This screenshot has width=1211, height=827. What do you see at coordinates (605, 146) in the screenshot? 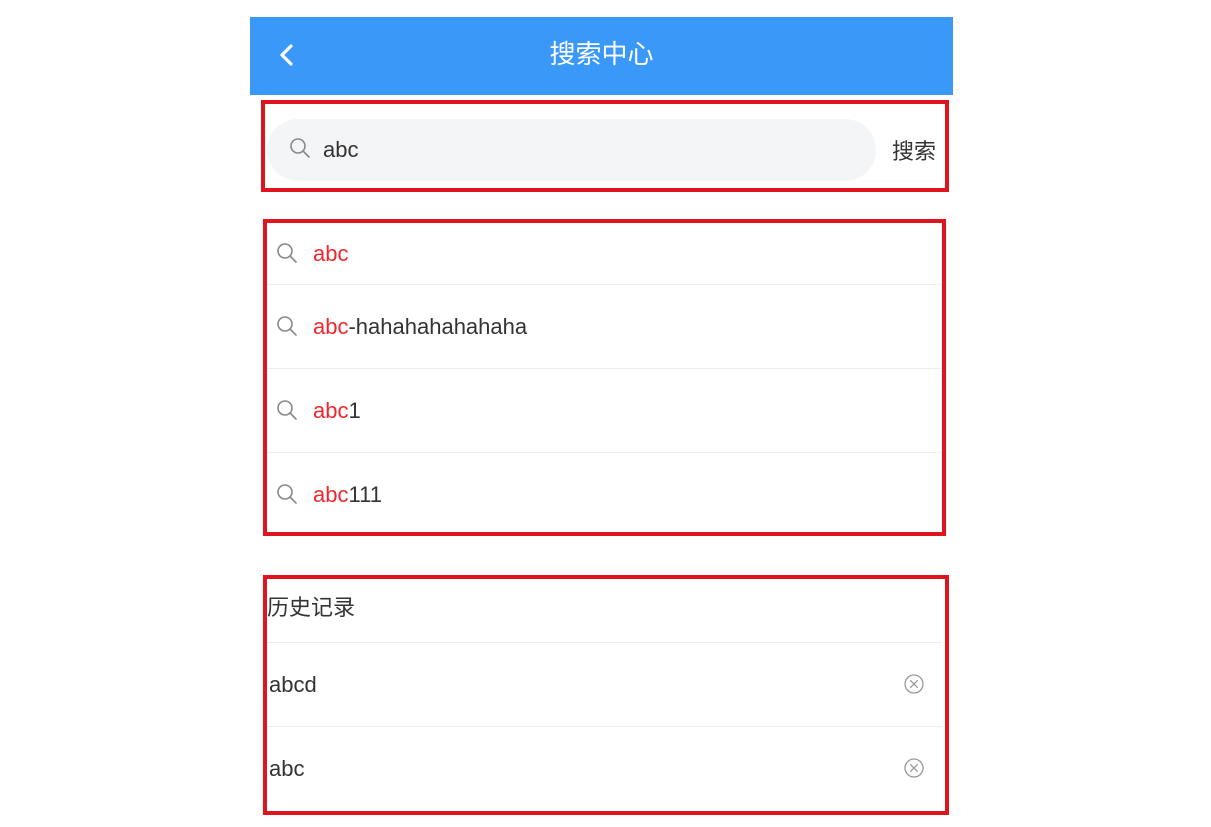
I see `annotation-box-search` at bounding box center [605, 146].